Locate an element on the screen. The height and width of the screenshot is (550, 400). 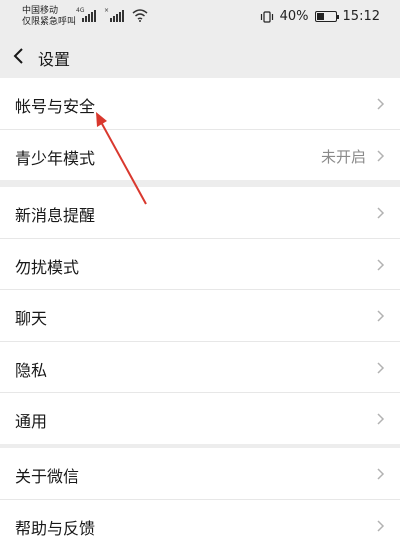
item-label: 关于微信 is located at coordinates (47, 475).